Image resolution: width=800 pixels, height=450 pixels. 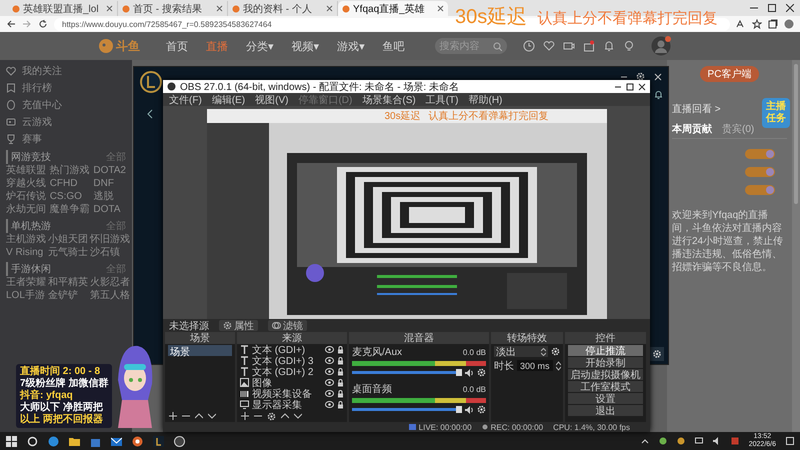 What do you see at coordinates (628, 46) in the screenshot?
I see `bulb-icon` at bounding box center [628, 46].